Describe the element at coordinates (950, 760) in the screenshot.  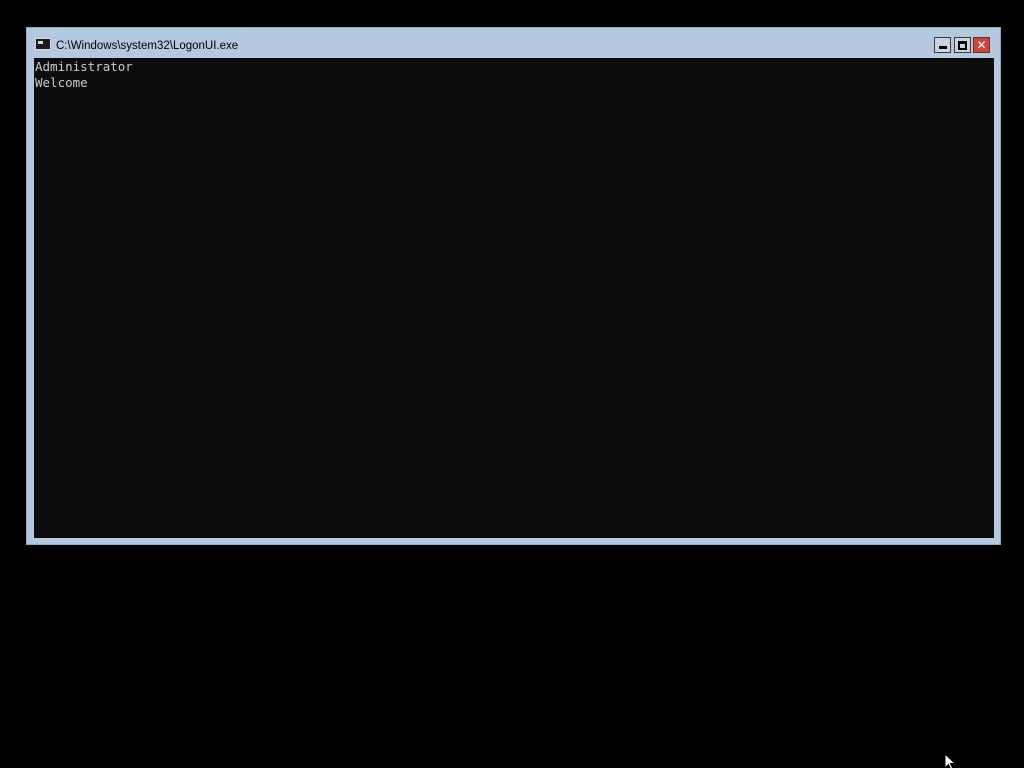
I see `mouse-pointer-icon` at that location.